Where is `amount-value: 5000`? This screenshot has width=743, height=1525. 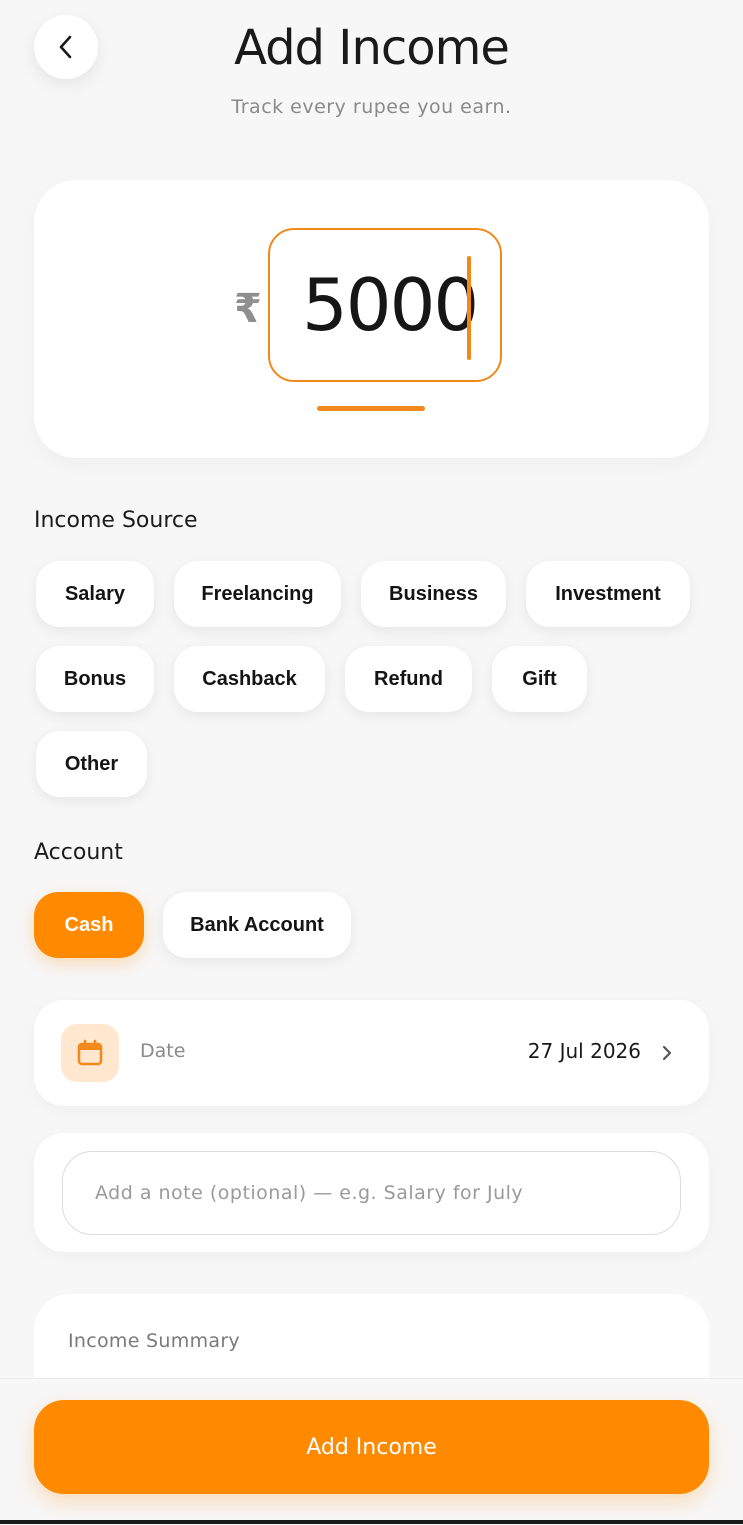 amount-value: 5000 is located at coordinates (390, 305).